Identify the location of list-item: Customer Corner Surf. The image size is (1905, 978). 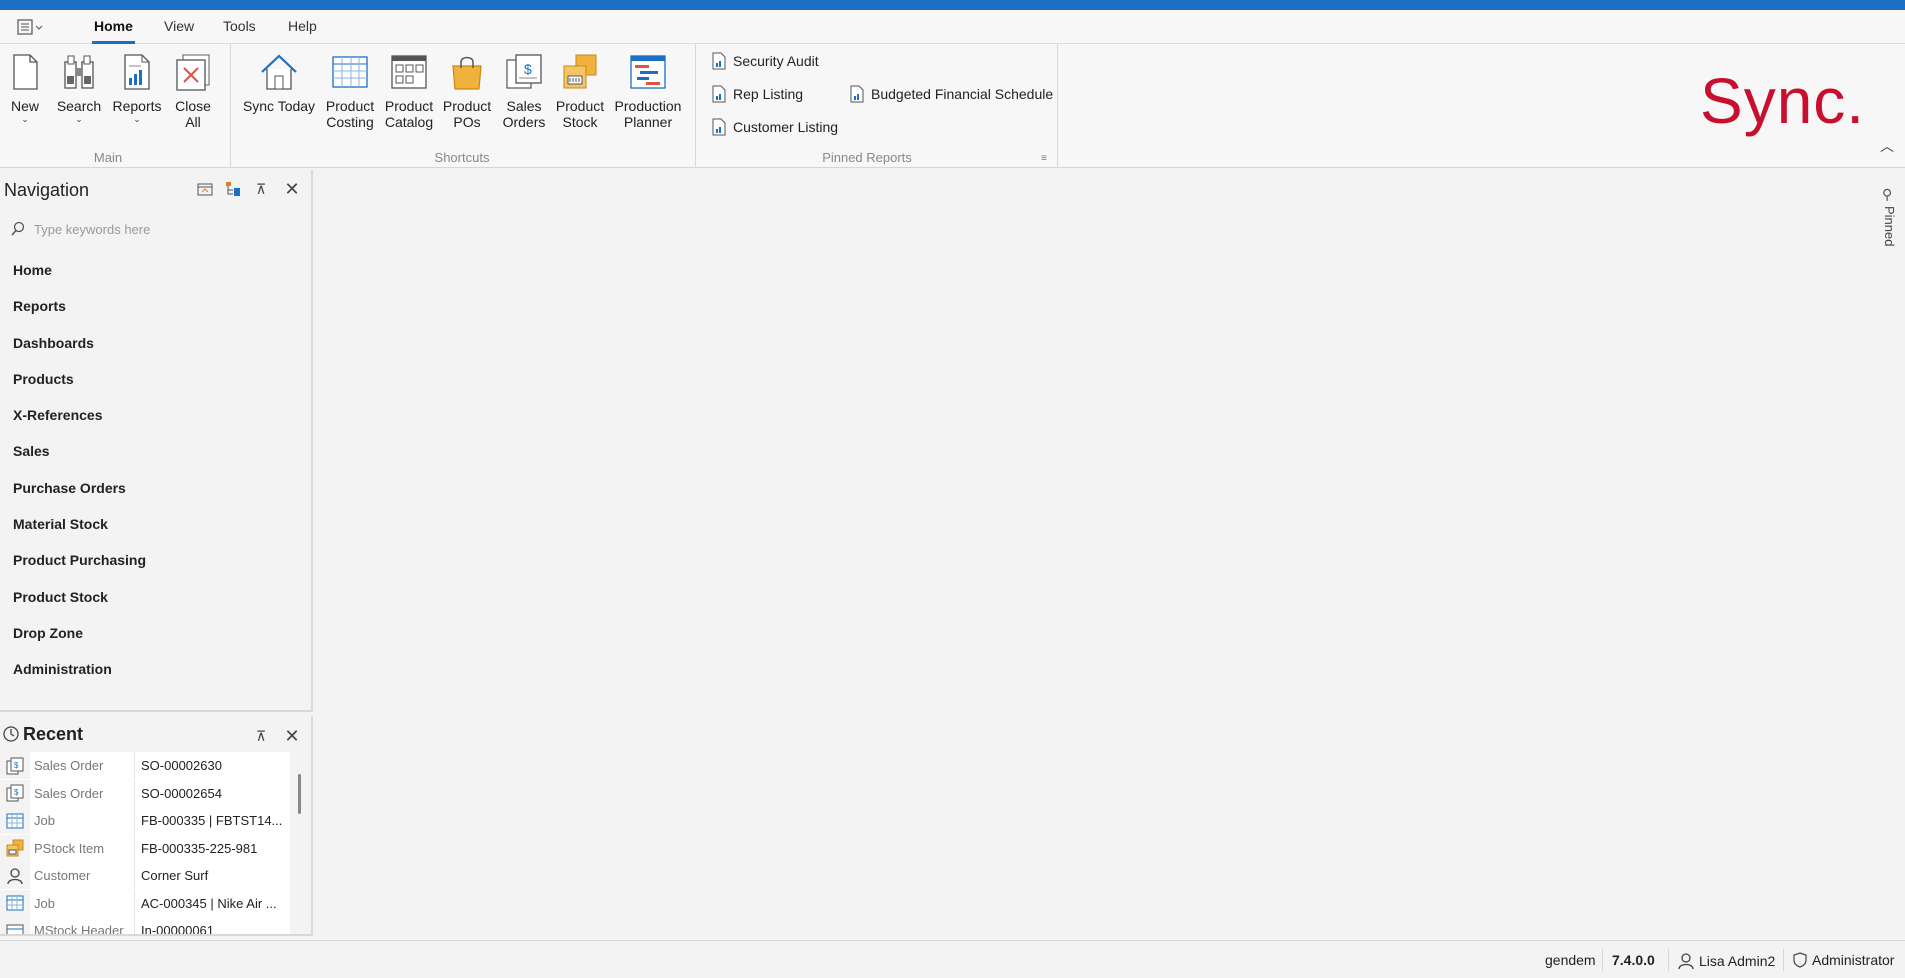
(145, 876).